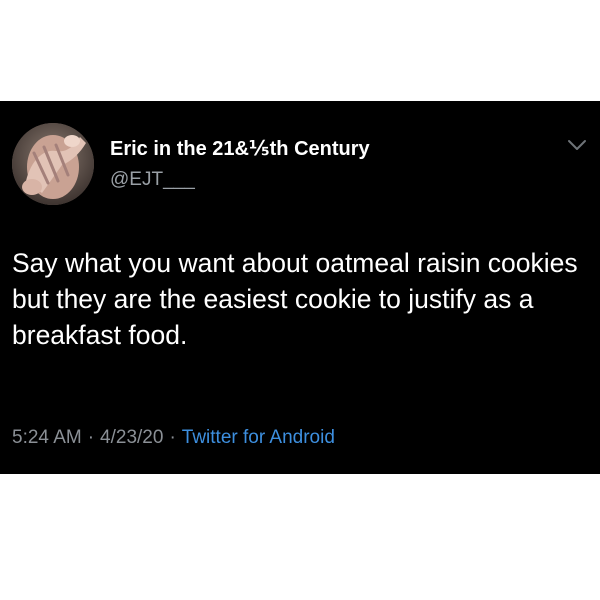 The image size is (600, 600). I want to click on avatar-image, so click(53, 164).